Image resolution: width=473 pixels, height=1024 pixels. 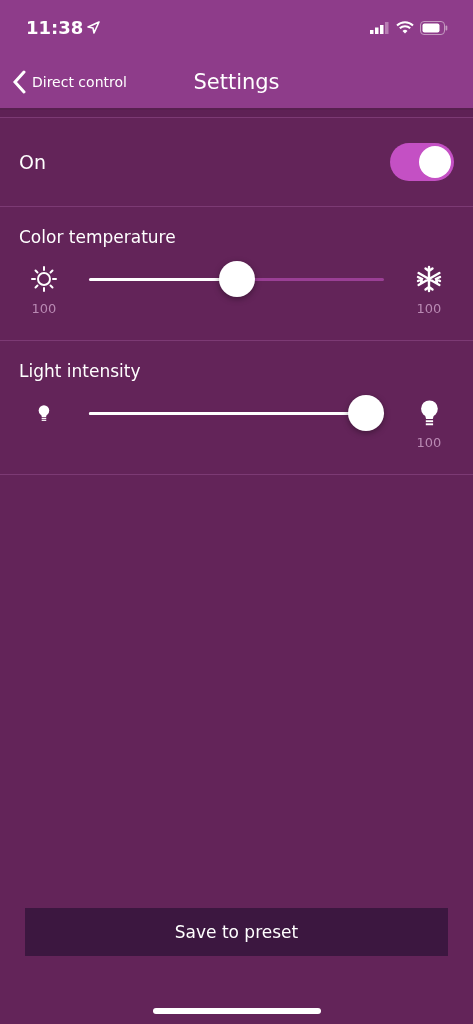 What do you see at coordinates (405, 27) in the screenshot?
I see `wifi-icon` at bounding box center [405, 27].